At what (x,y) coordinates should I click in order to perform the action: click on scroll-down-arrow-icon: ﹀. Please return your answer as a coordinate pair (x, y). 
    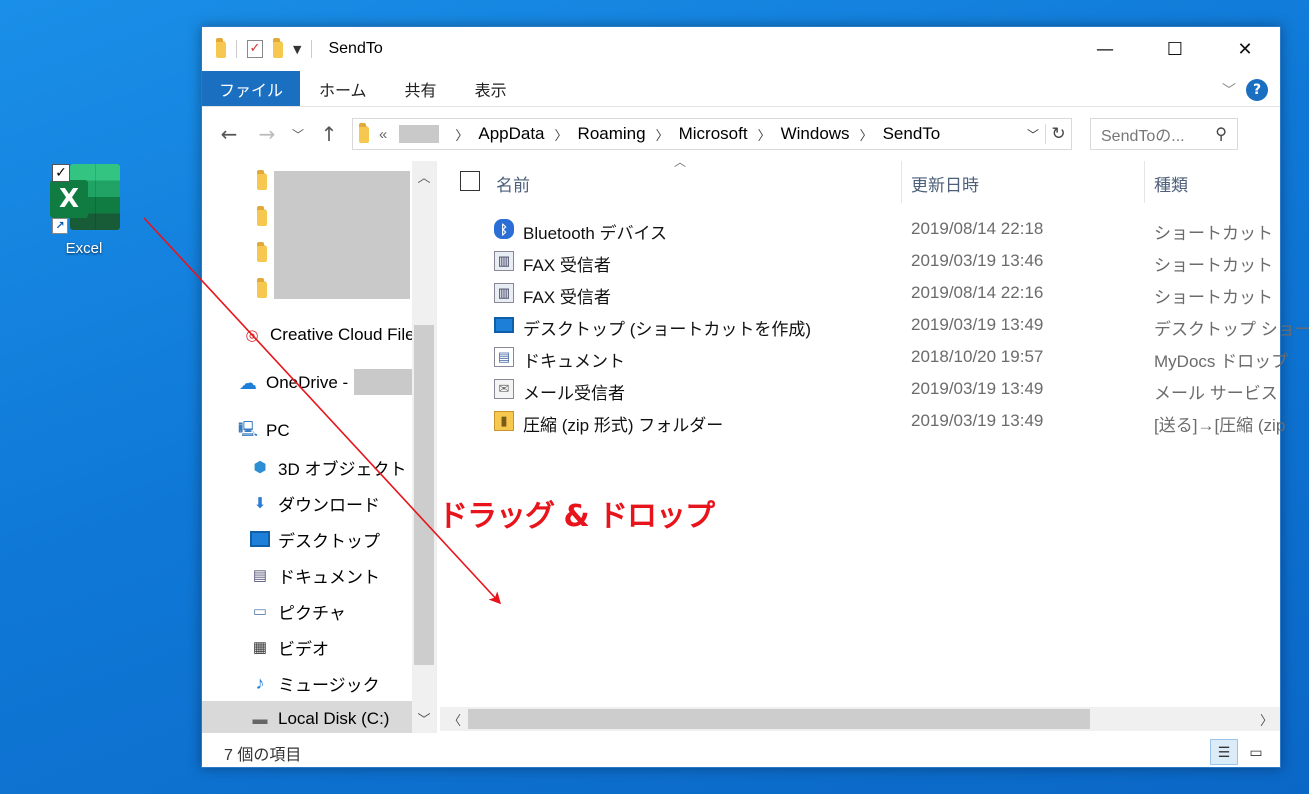
    Looking at the image, I should click on (424, 718).